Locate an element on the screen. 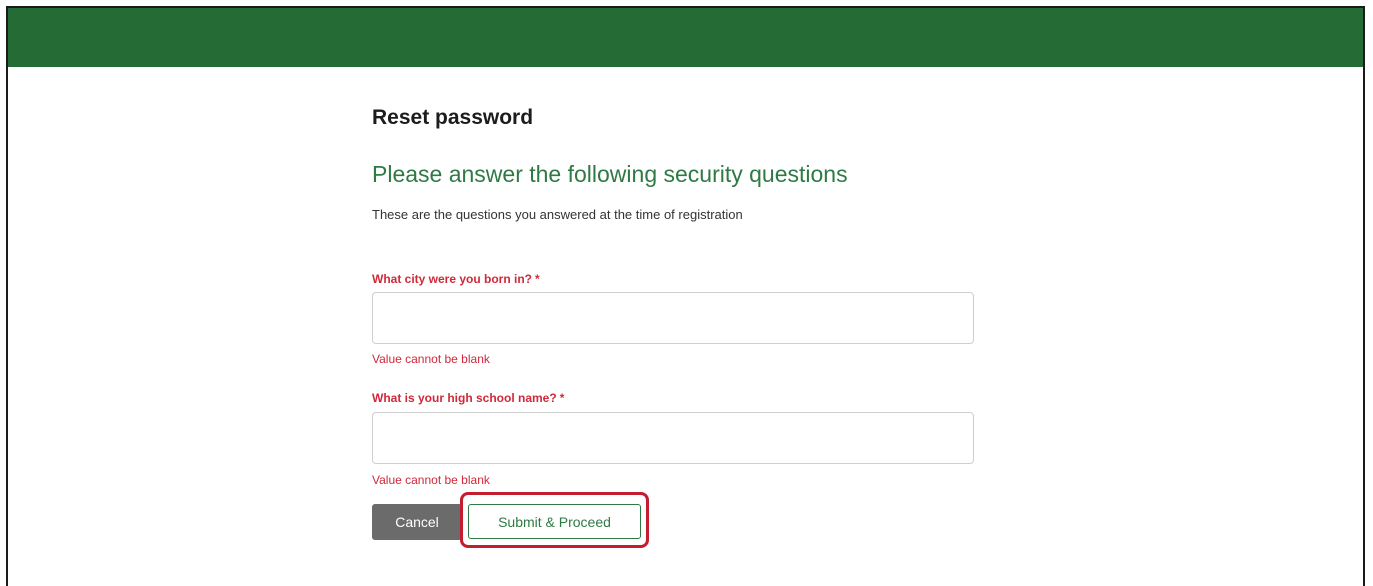 Image resolution: width=1373 pixels, height=586 pixels. question-text: What city were you born in? is located at coordinates (452, 279).